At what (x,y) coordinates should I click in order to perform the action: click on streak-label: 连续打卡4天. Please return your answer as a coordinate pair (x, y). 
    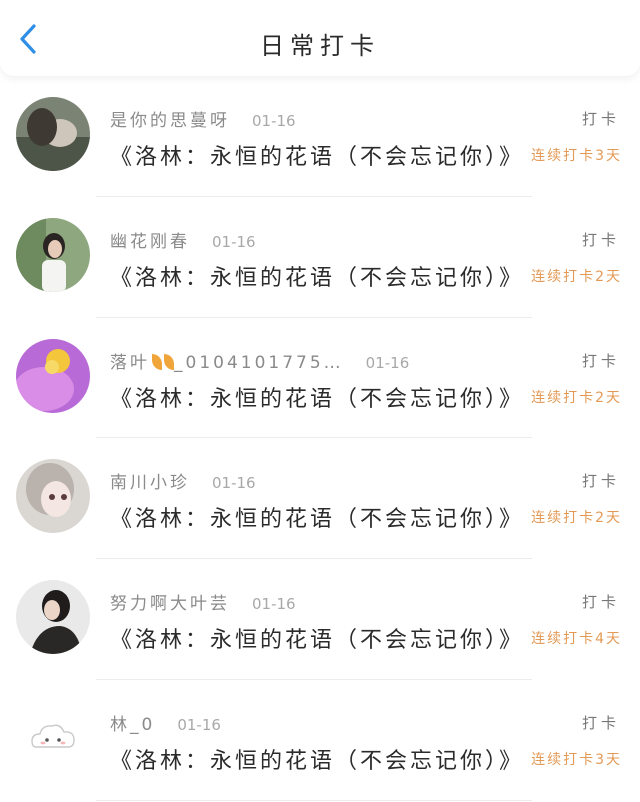
    Looking at the image, I should click on (576, 639).